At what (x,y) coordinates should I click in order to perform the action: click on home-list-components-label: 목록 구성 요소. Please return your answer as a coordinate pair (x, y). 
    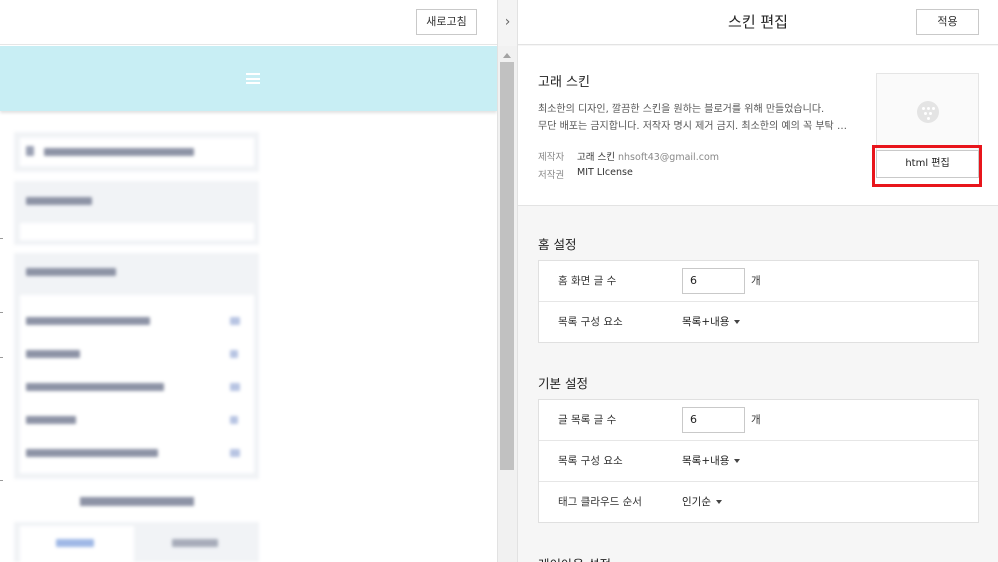
    Looking at the image, I should click on (590, 322).